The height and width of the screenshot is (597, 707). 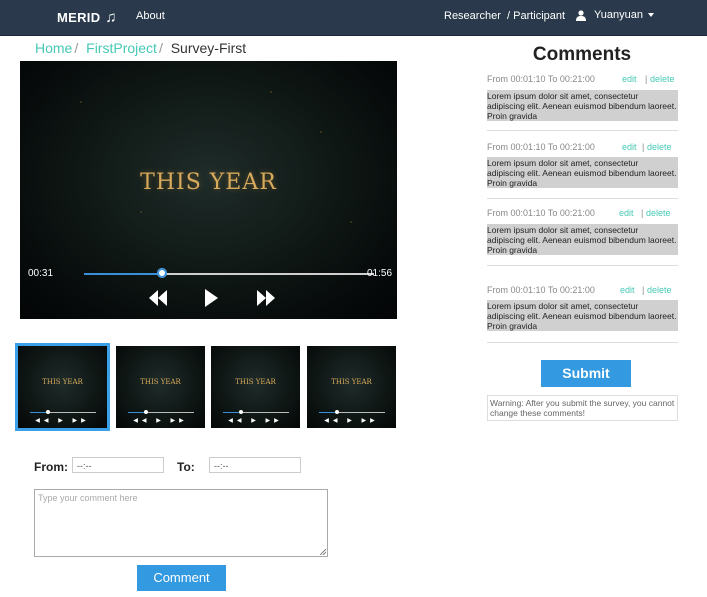 I want to click on video-duration: 01:56, so click(x=380, y=273).